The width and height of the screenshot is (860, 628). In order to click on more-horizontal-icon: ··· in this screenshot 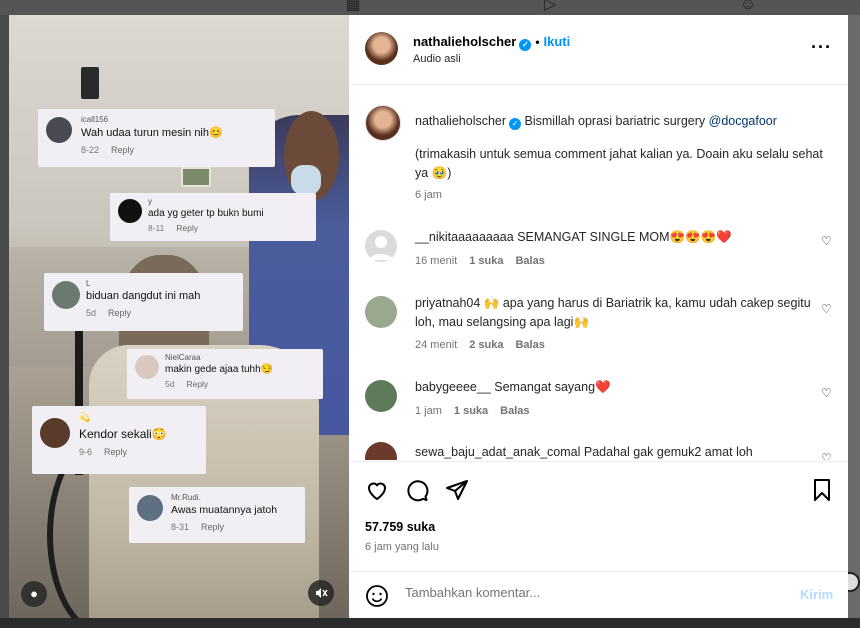, I will do `click(821, 47)`.